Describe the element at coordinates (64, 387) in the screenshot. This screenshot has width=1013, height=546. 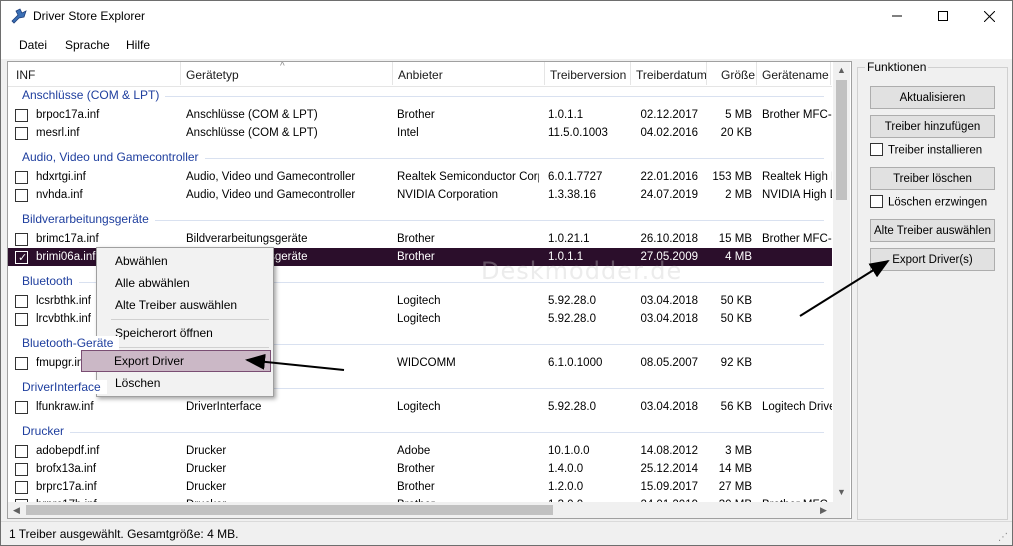
I see `group-label: DriverInterface` at that location.